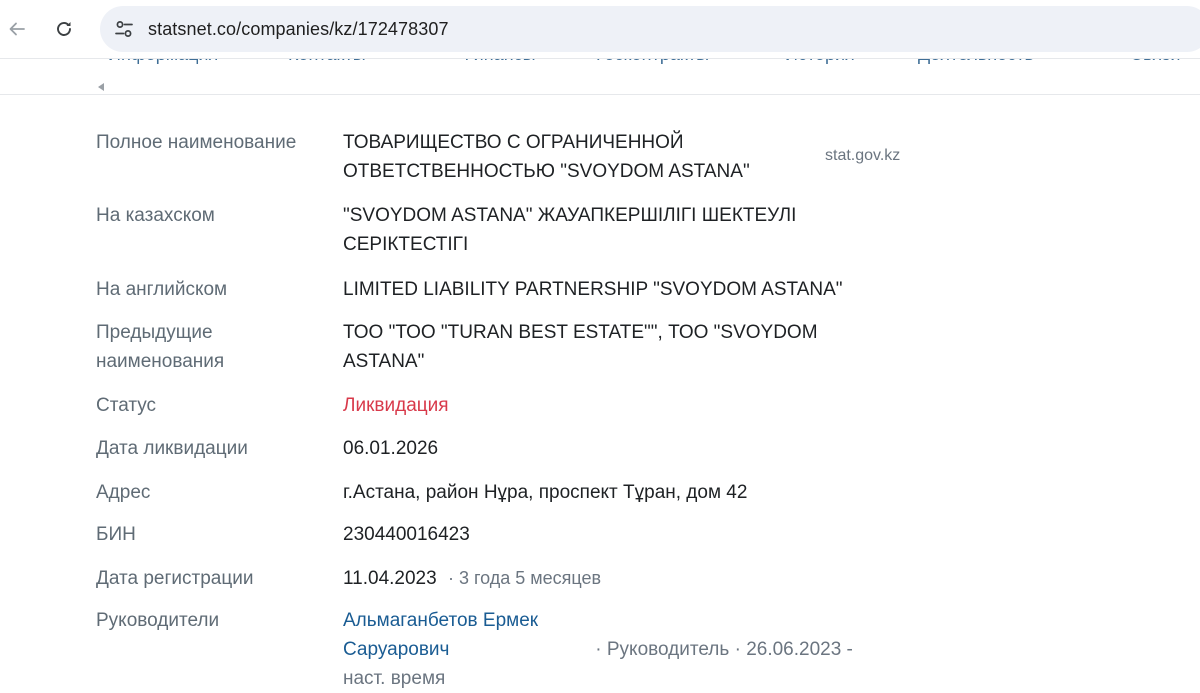 This screenshot has width=1200, height=693. I want to click on manager-role: · Руководитель ·, so click(668, 649).